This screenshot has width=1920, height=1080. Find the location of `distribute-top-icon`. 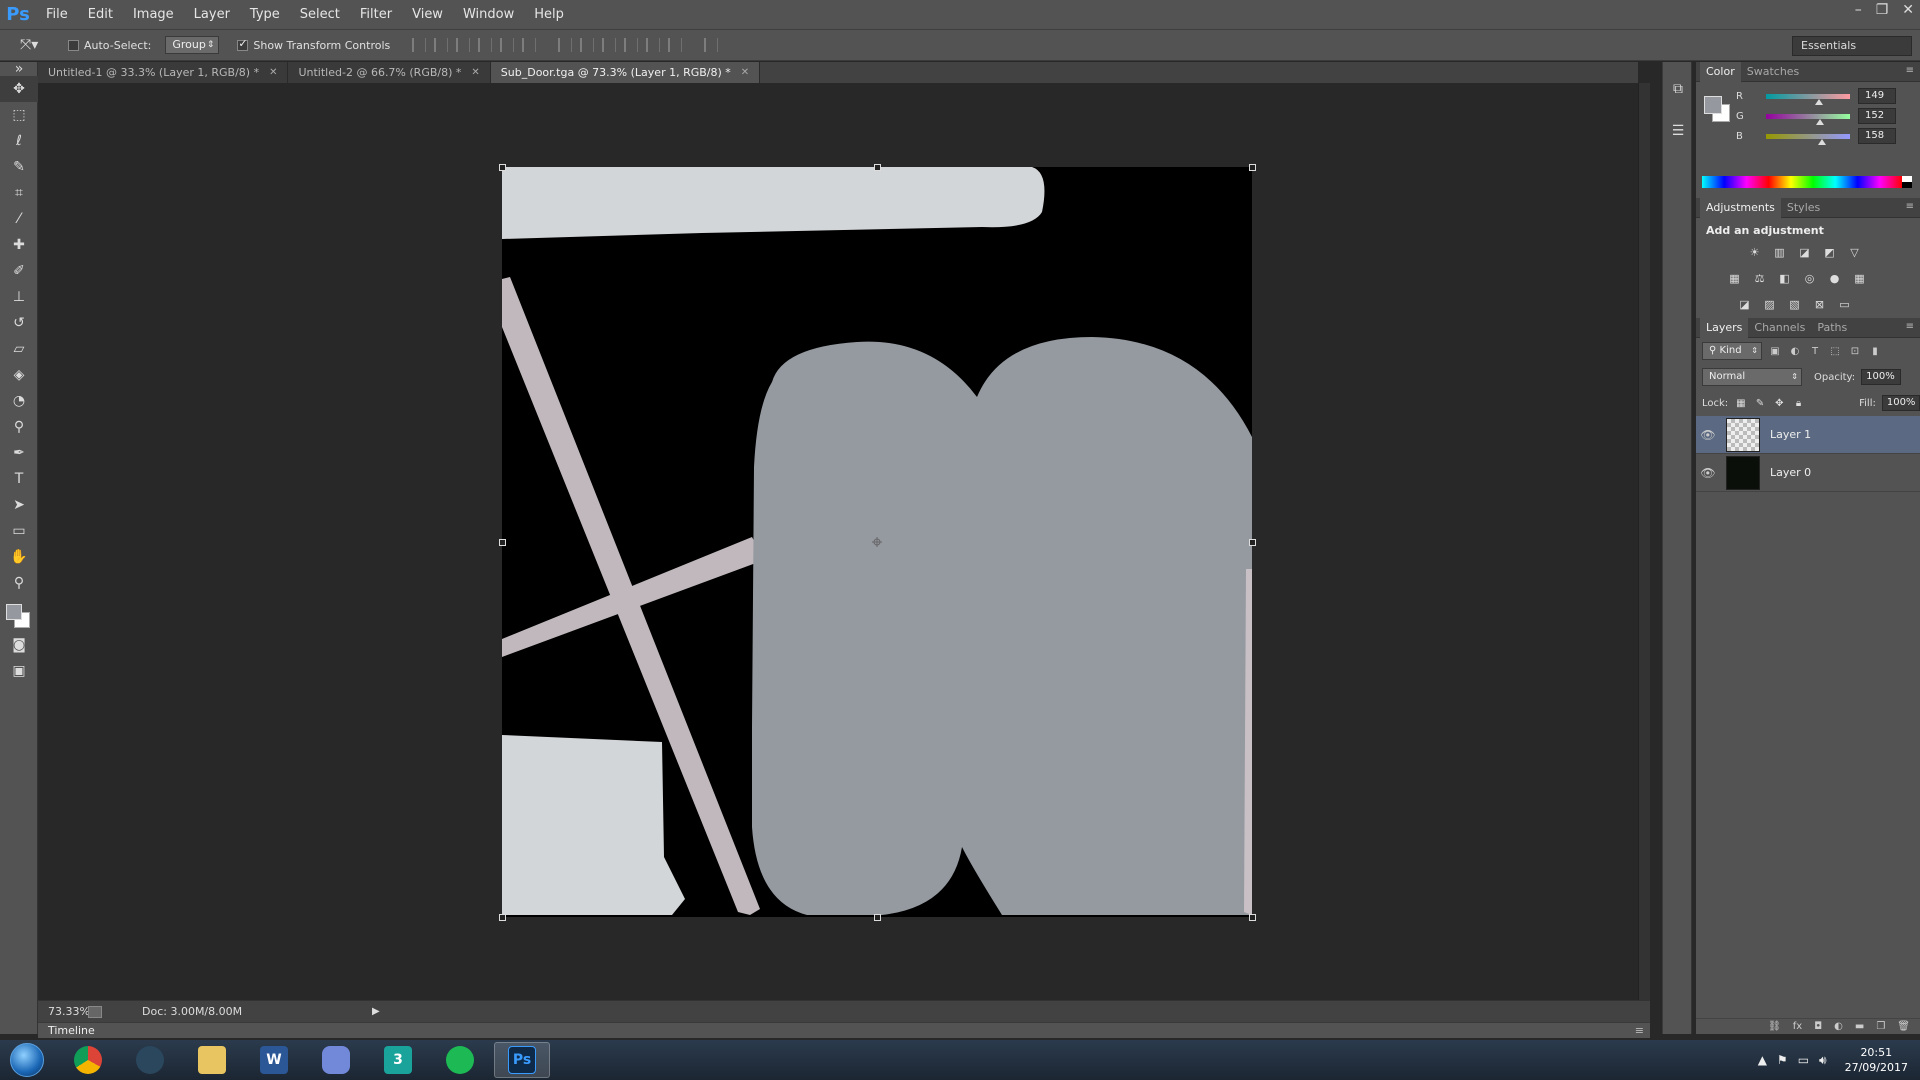

distribute-top-icon is located at coordinates (565, 45).